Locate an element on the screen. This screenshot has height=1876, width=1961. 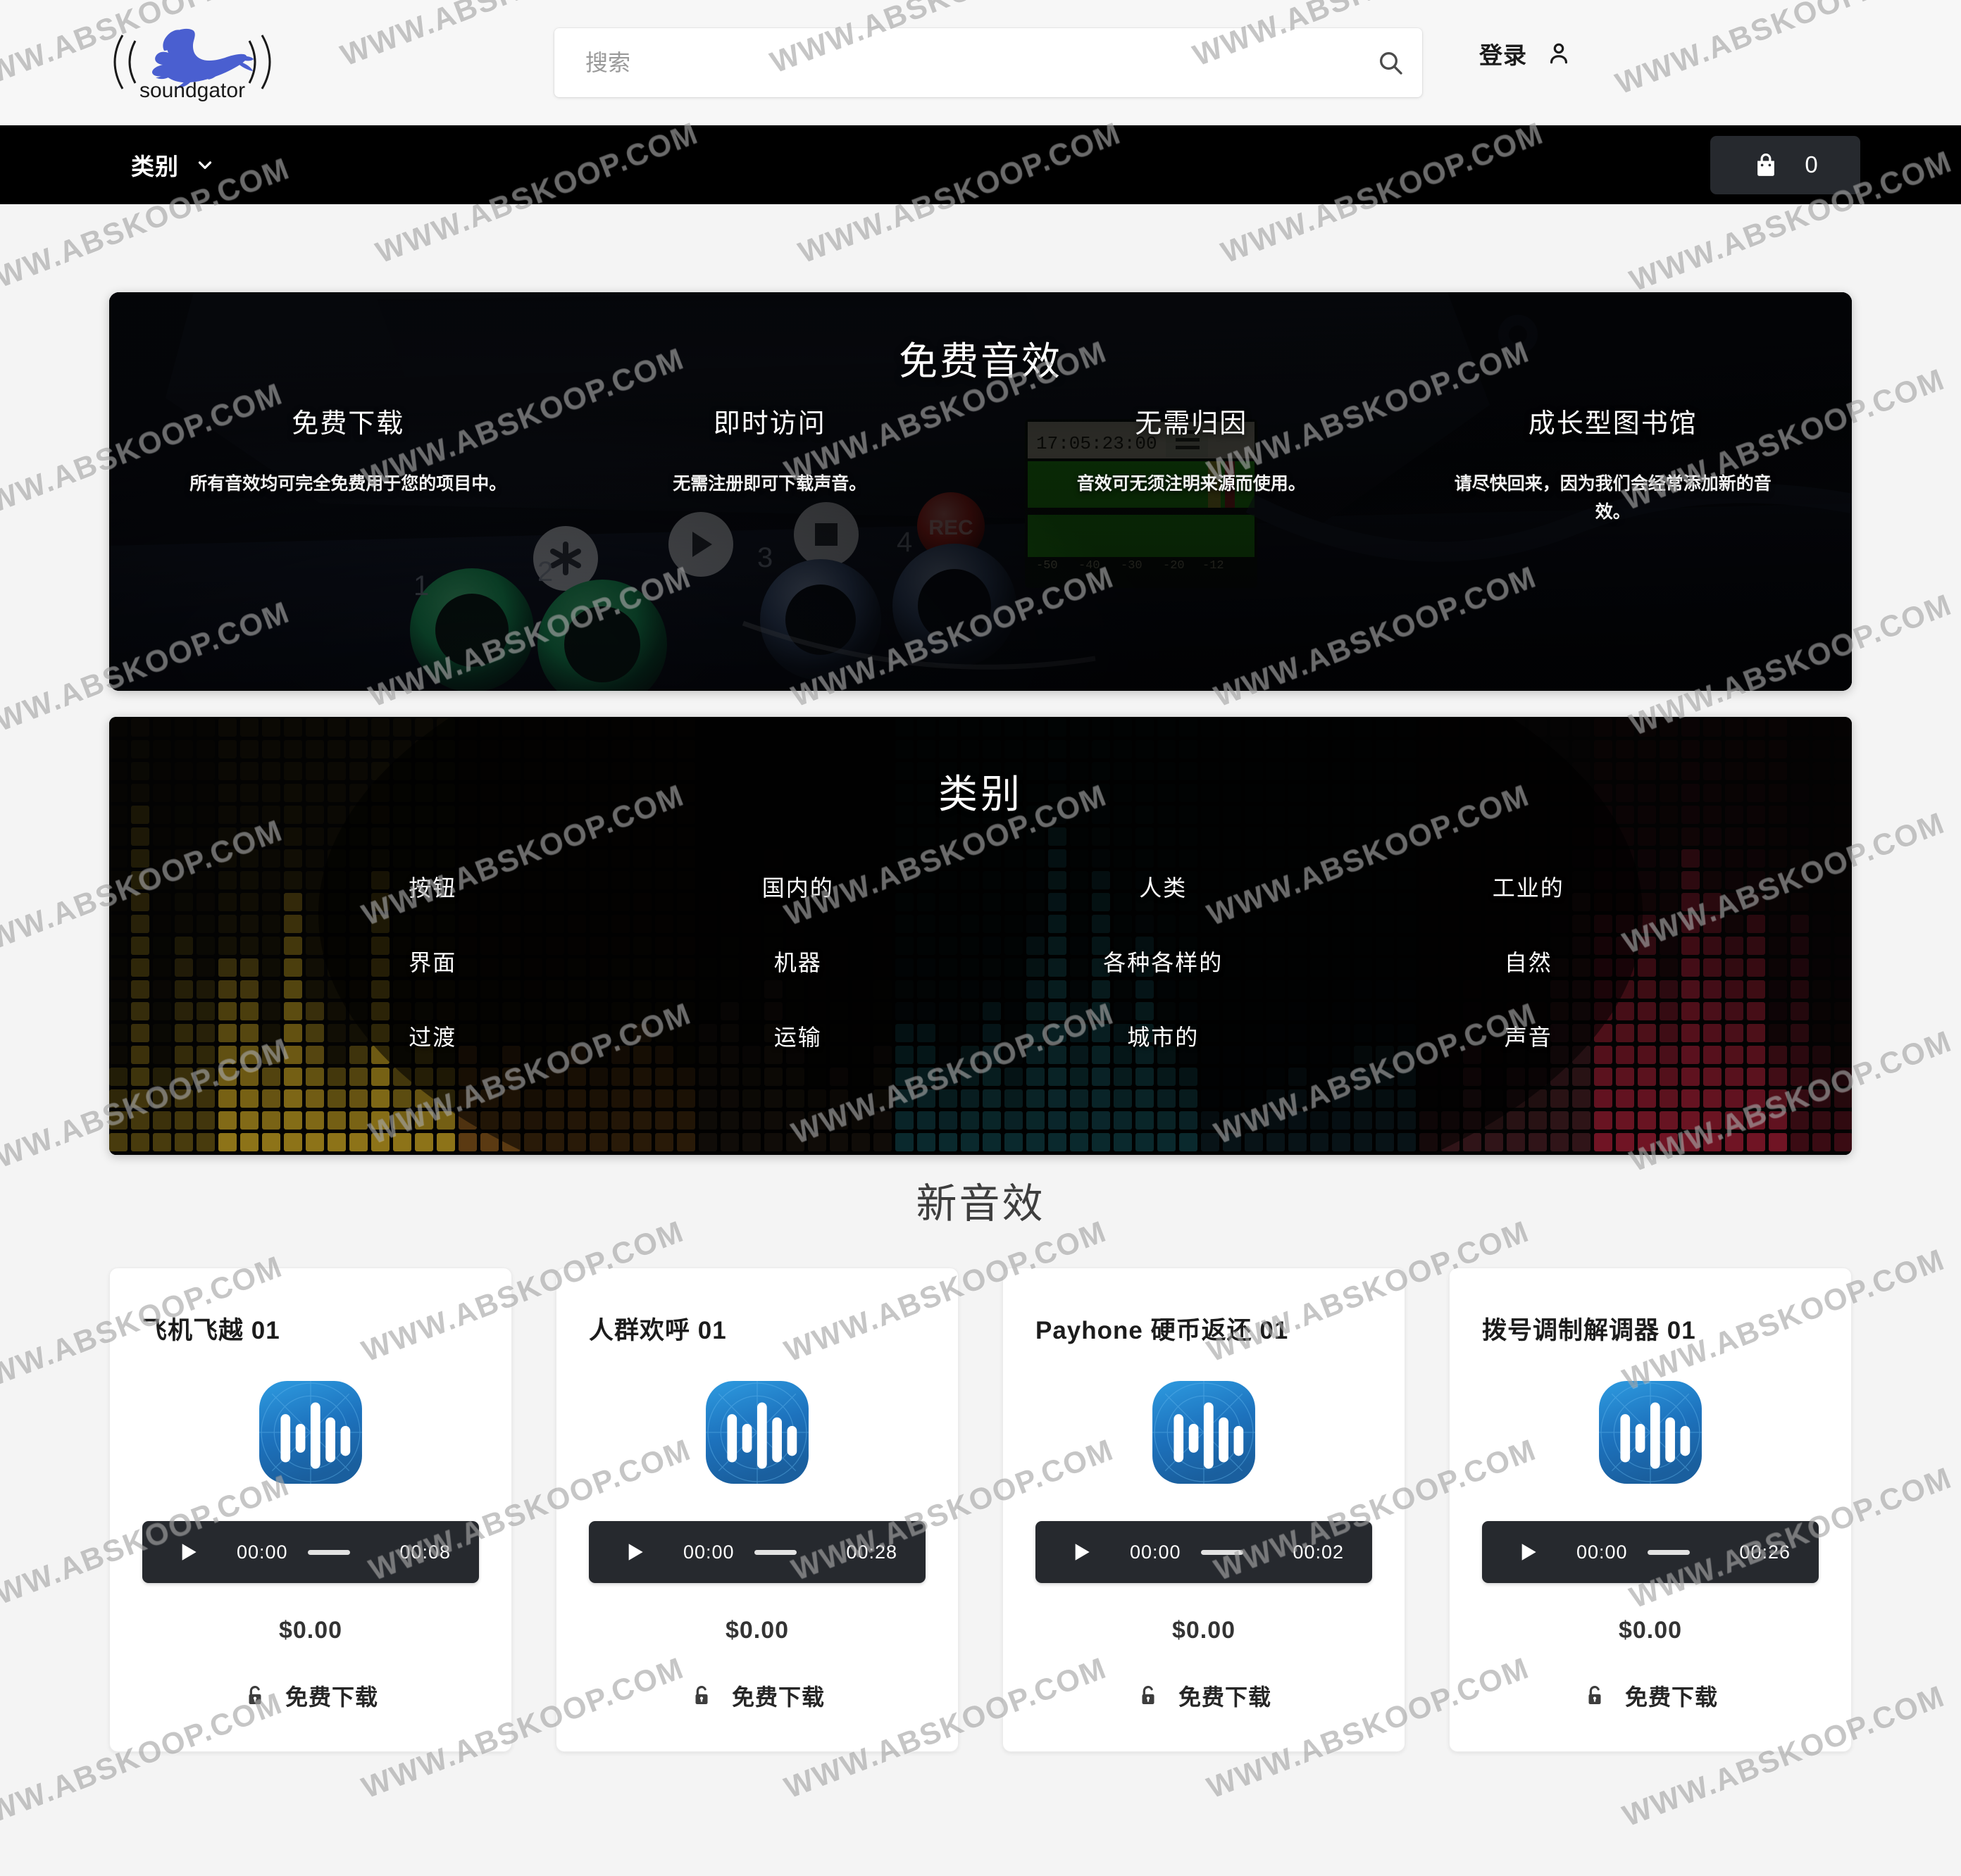
search-icon is located at coordinates (1391, 63).